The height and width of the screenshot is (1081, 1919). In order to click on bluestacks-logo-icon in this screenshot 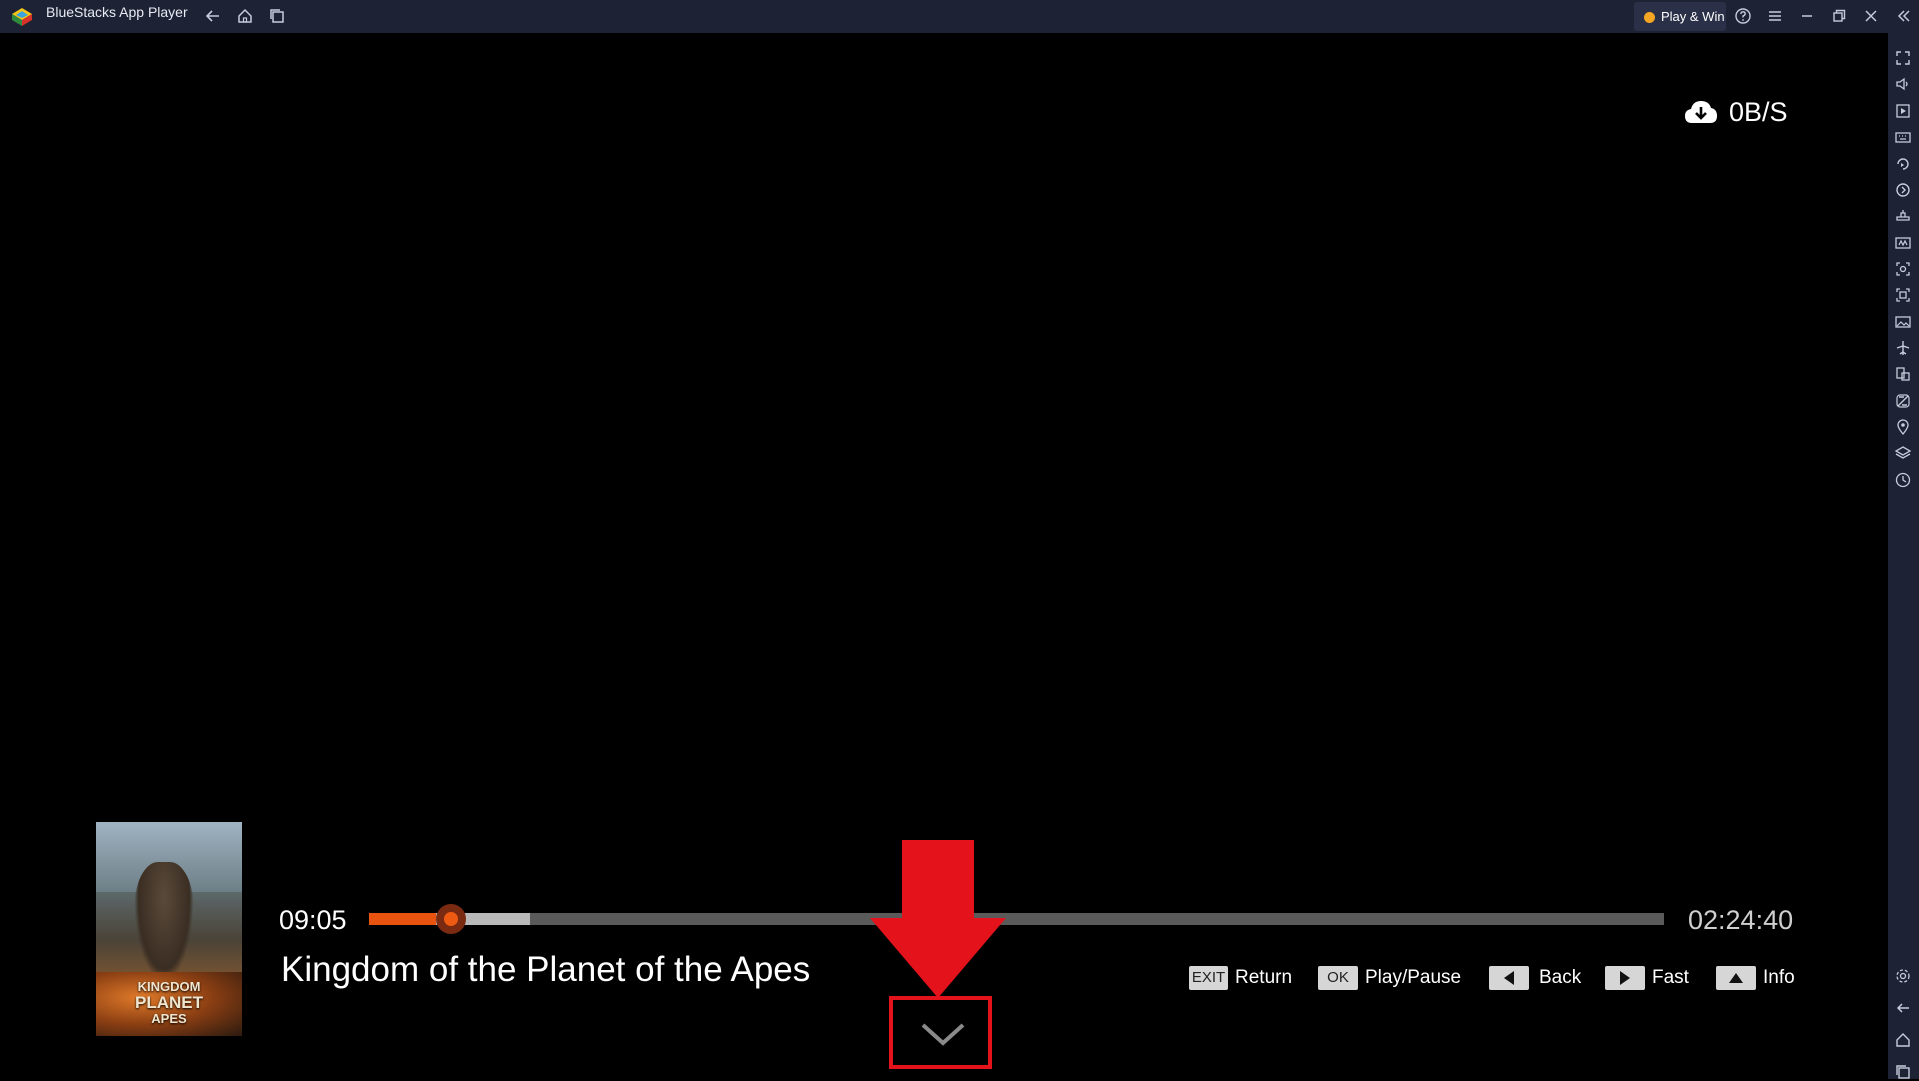, I will do `click(22, 17)`.